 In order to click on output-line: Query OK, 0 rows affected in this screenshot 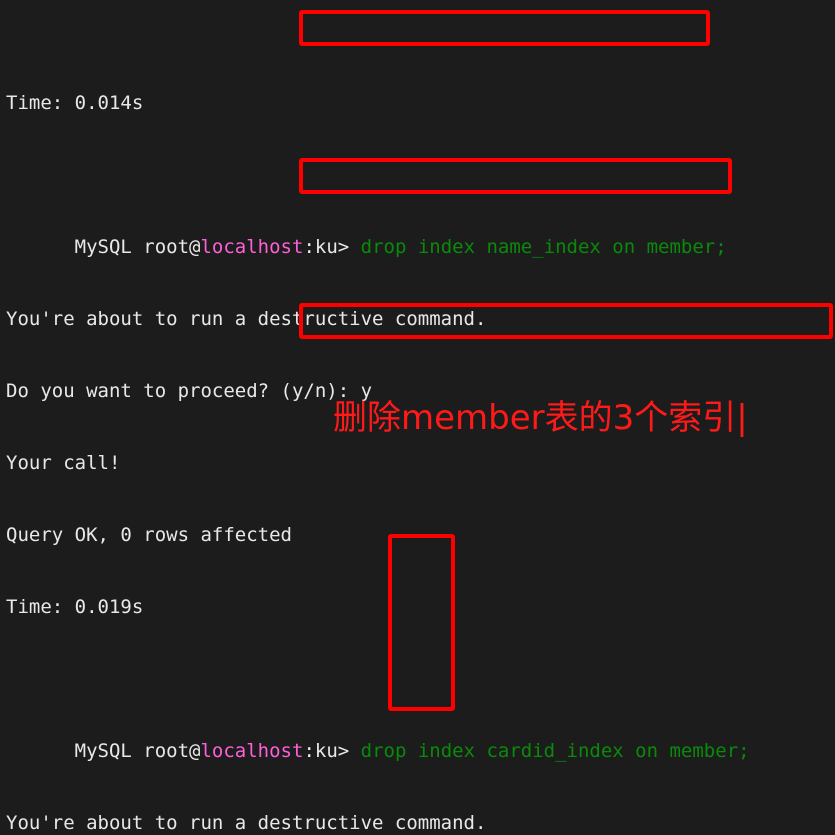, I will do `click(420, 535)`.